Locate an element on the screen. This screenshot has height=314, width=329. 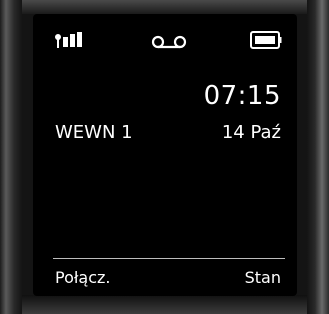
clock-time: 07:15 is located at coordinates (242, 96).